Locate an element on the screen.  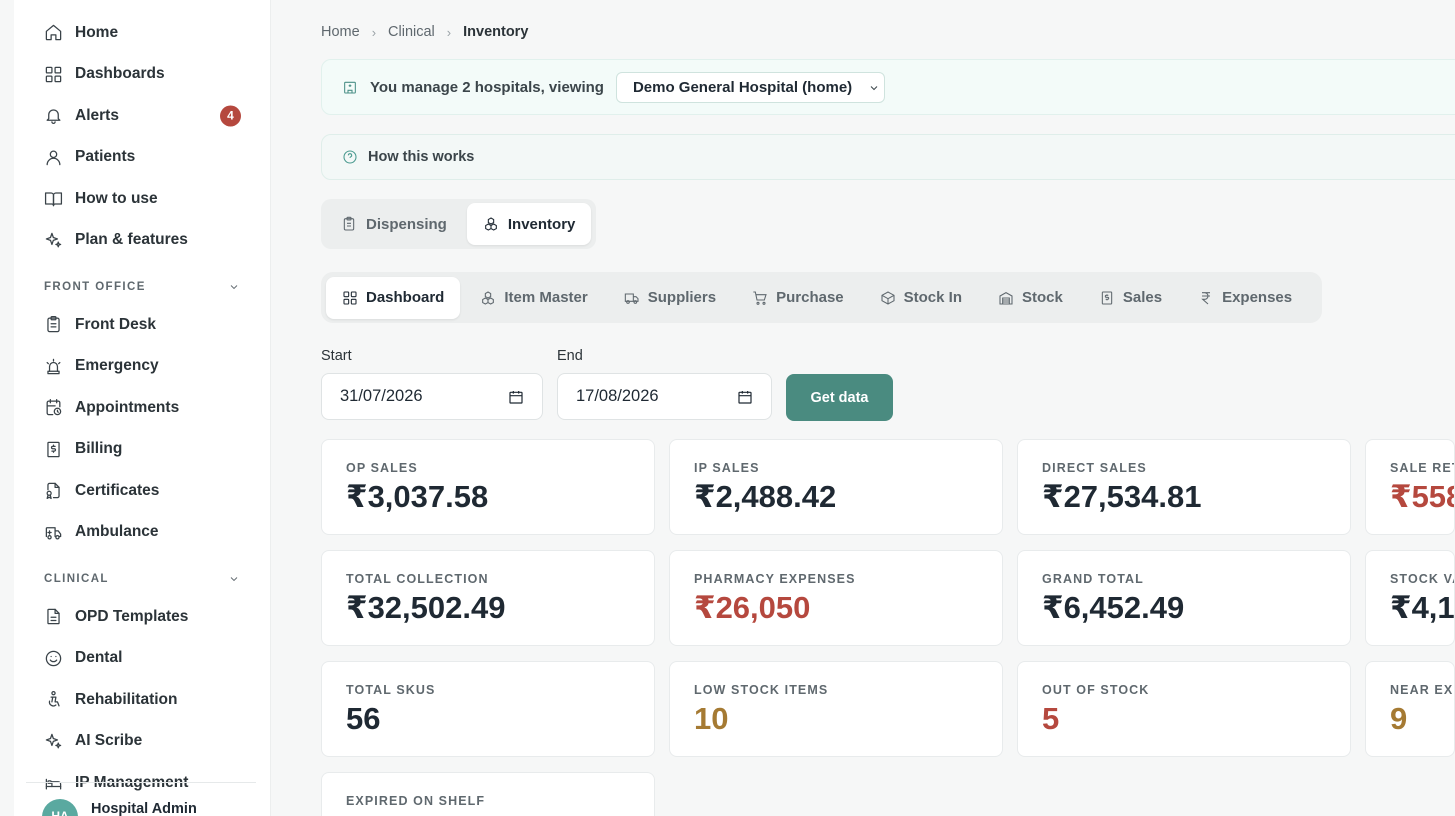
sidebar-item-ai-scribe: AI Scribe is located at coordinates (142, 742).